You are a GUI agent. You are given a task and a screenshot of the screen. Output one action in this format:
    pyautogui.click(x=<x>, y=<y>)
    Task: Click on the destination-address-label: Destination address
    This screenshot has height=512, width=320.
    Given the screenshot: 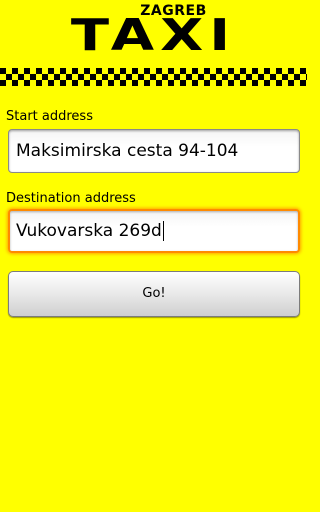 What is the action you would take?
    pyautogui.click(x=71, y=198)
    